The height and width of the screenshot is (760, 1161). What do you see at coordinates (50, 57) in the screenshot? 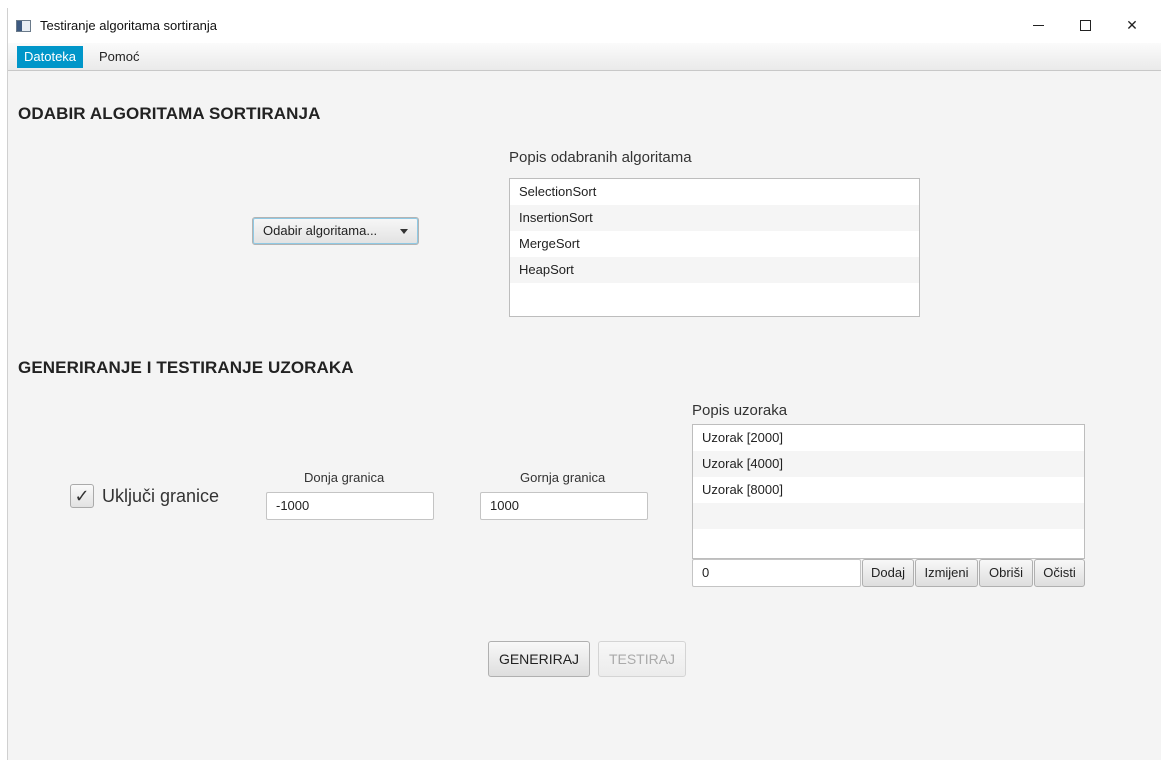
I see `menu-datoteka: Datoteka` at bounding box center [50, 57].